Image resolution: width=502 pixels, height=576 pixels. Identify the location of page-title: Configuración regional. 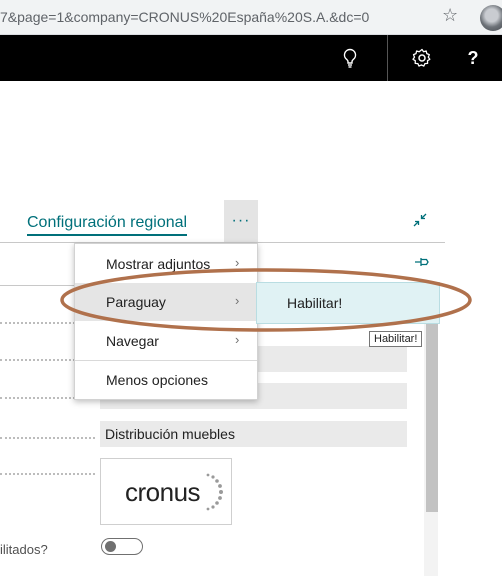
(107, 225).